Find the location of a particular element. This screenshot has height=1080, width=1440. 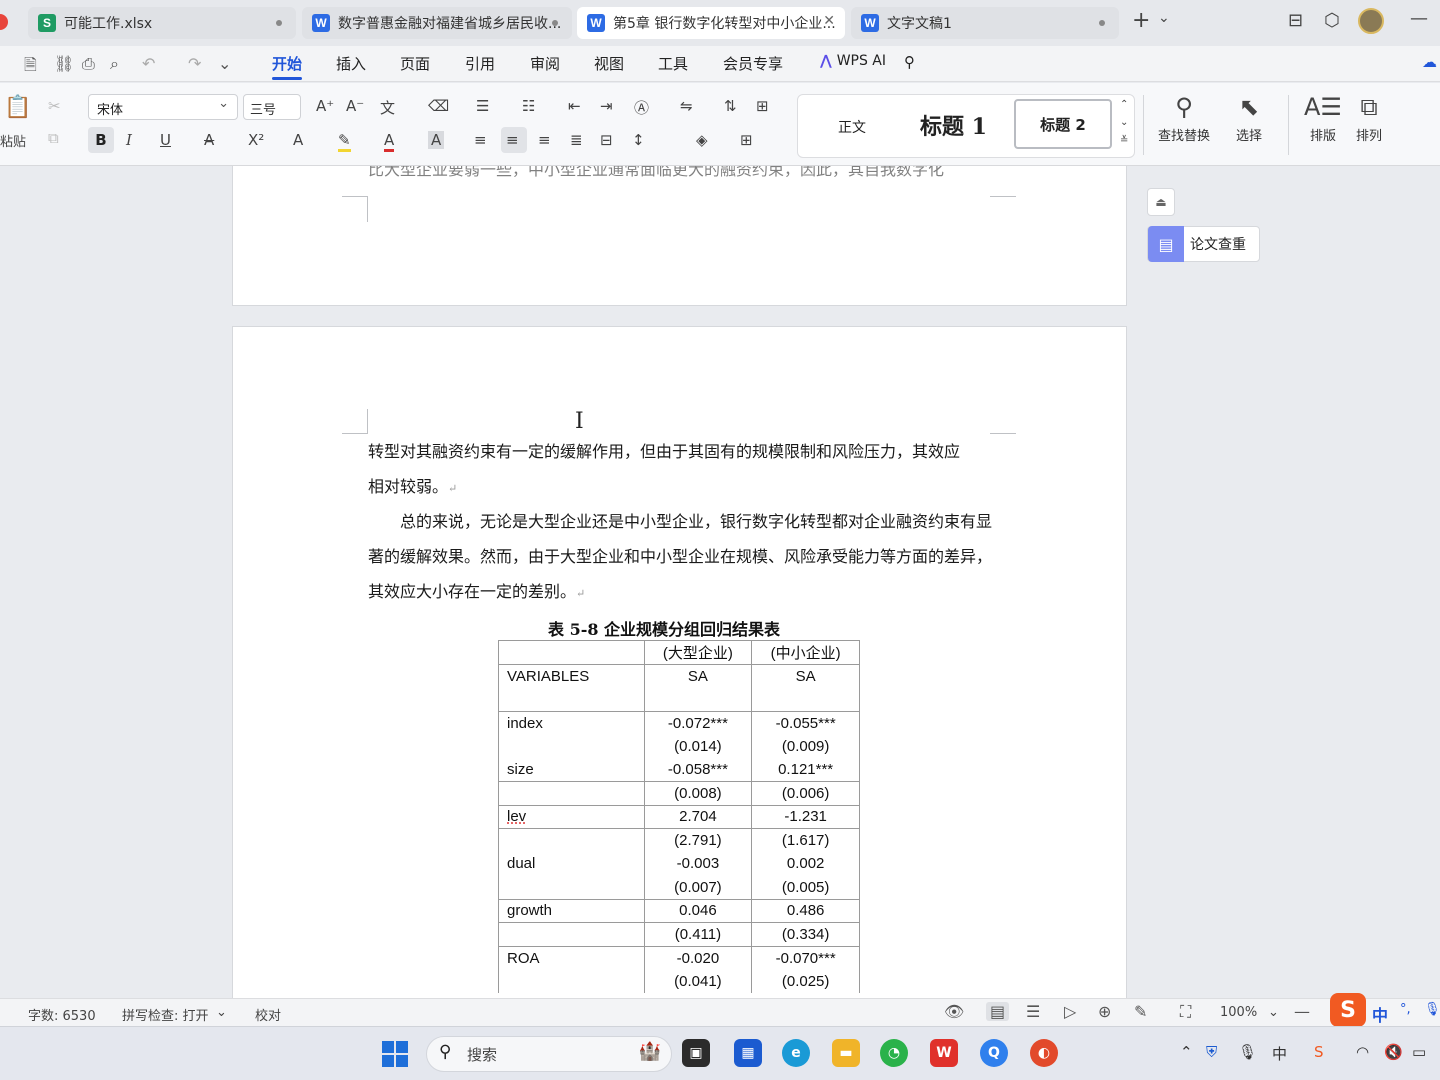

file-explorer-icon: ▬ is located at coordinates (846, 1053).